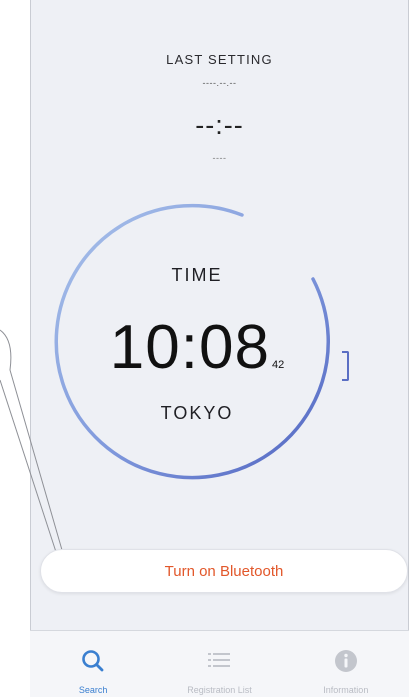  I want to click on dial-time-value: 10:08, so click(189, 347).